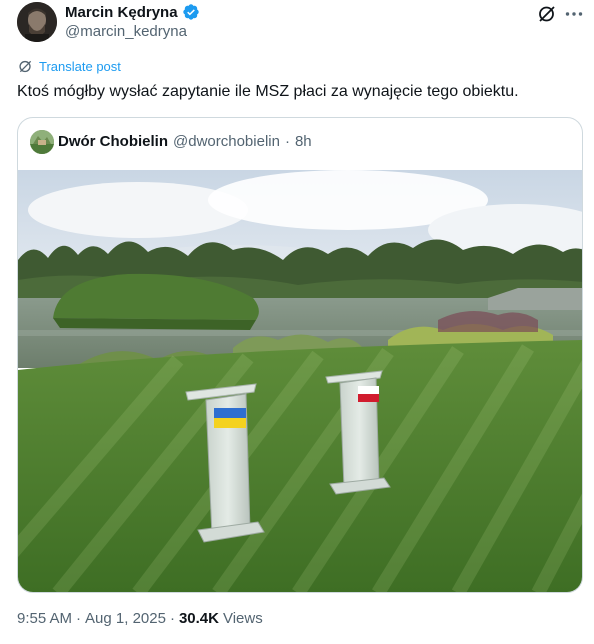  Describe the element at coordinates (25, 66) in the screenshot. I see `translate-icon` at that location.